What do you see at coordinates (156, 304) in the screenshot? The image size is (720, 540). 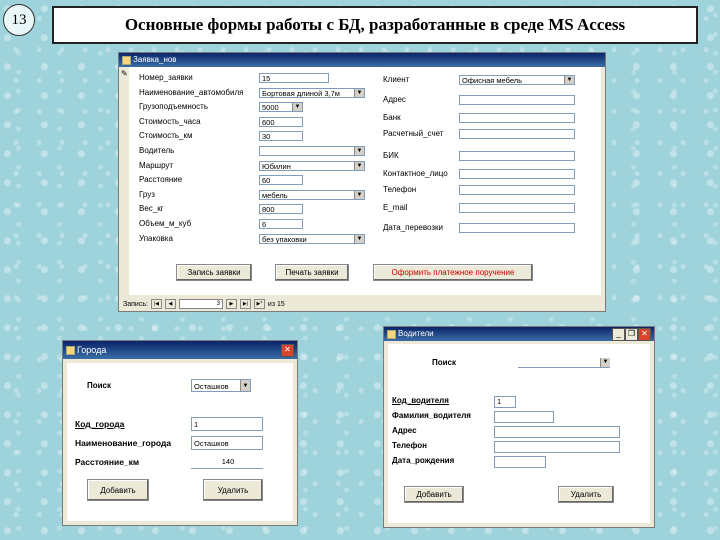 I see `first-record-icon: |◀` at bounding box center [156, 304].